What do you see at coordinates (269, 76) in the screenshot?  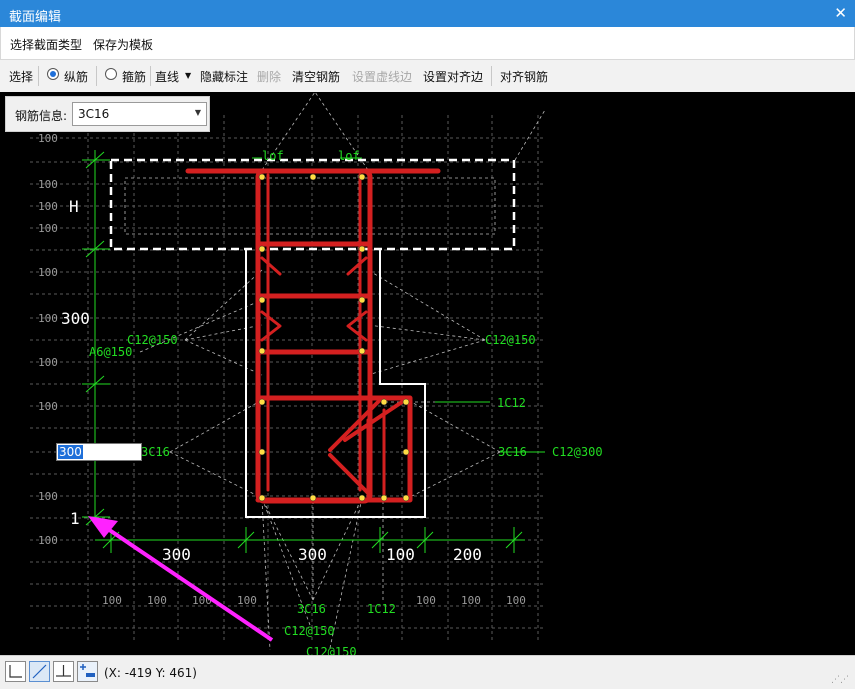 I see `delete-button: 删除` at bounding box center [269, 76].